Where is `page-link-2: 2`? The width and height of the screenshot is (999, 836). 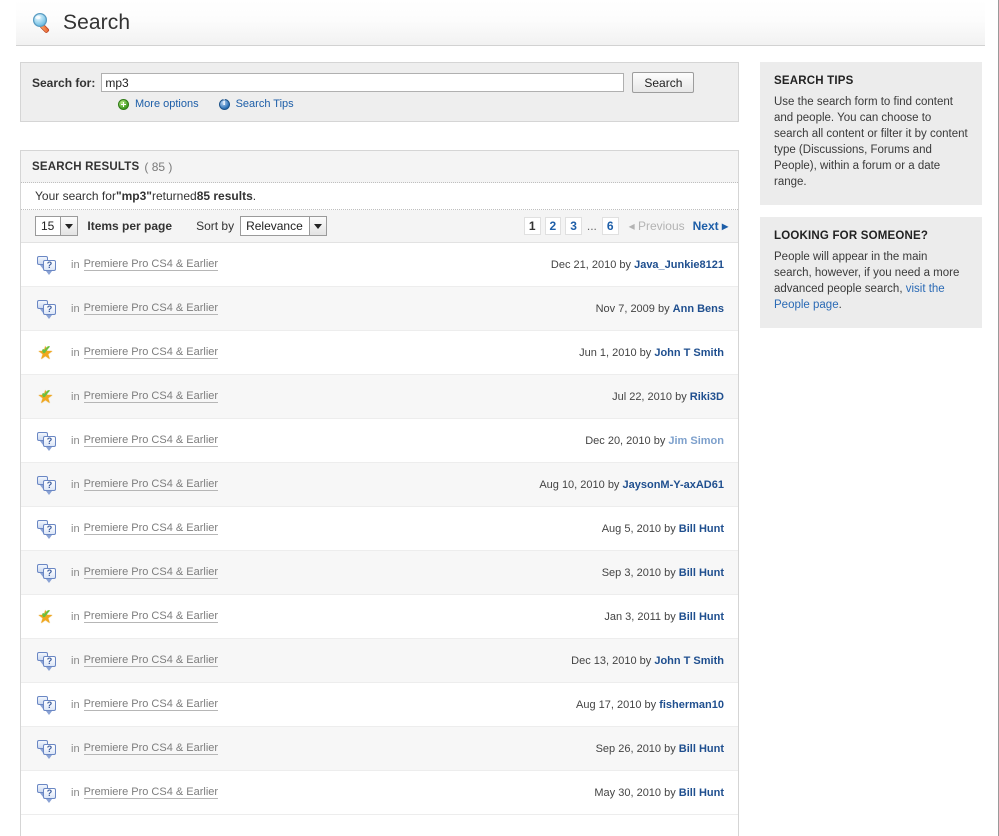 page-link-2: 2 is located at coordinates (553, 226).